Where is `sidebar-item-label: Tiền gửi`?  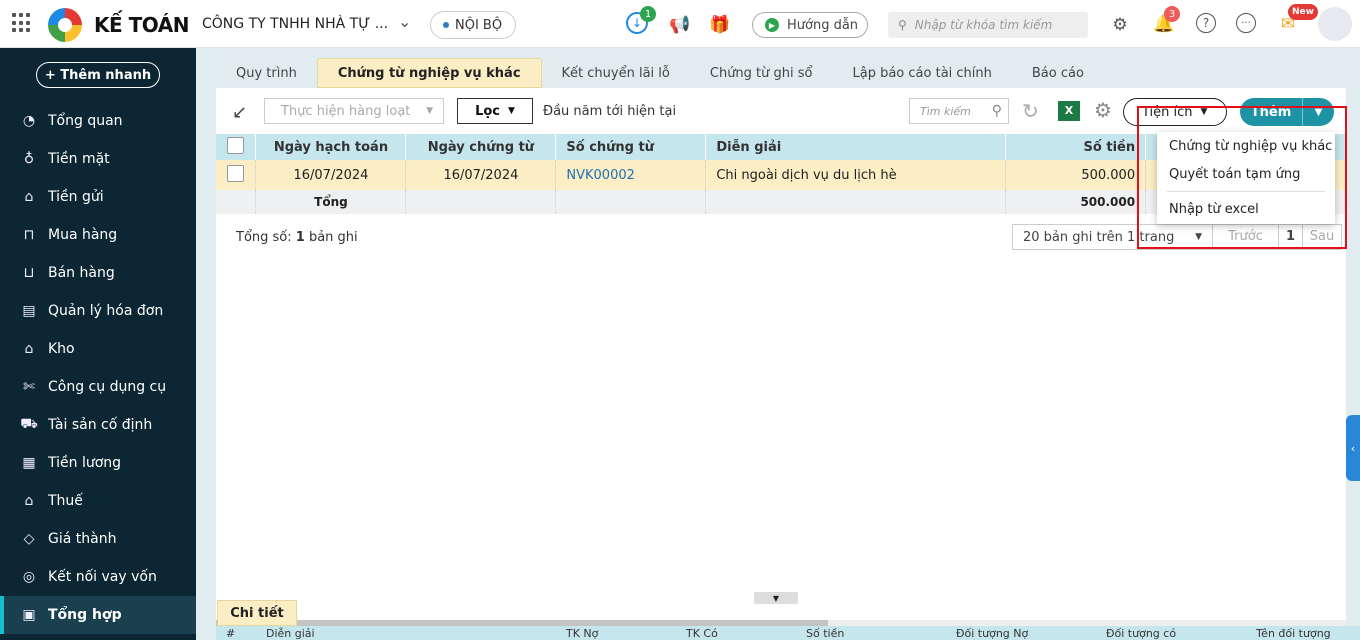 sidebar-item-label: Tiền gửi is located at coordinates (76, 197).